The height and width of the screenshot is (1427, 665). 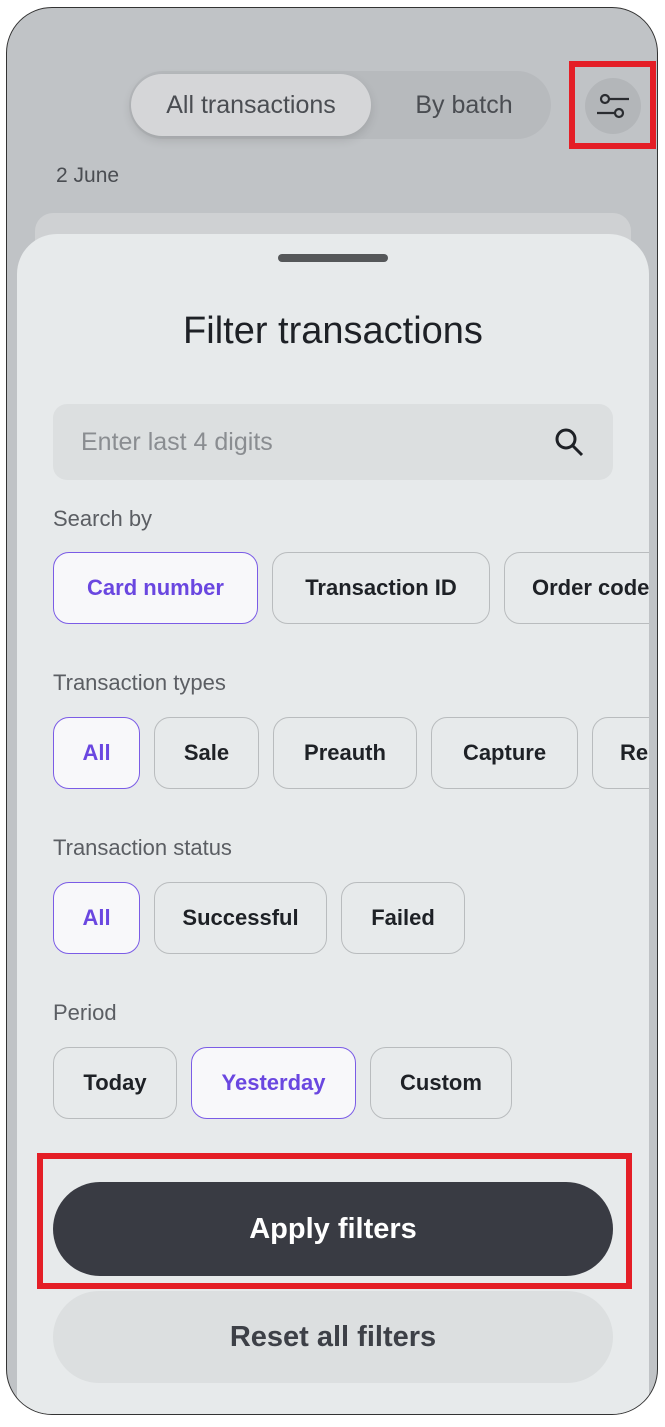 What do you see at coordinates (142, 847) in the screenshot?
I see `transaction-status-label: Transaction status` at bounding box center [142, 847].